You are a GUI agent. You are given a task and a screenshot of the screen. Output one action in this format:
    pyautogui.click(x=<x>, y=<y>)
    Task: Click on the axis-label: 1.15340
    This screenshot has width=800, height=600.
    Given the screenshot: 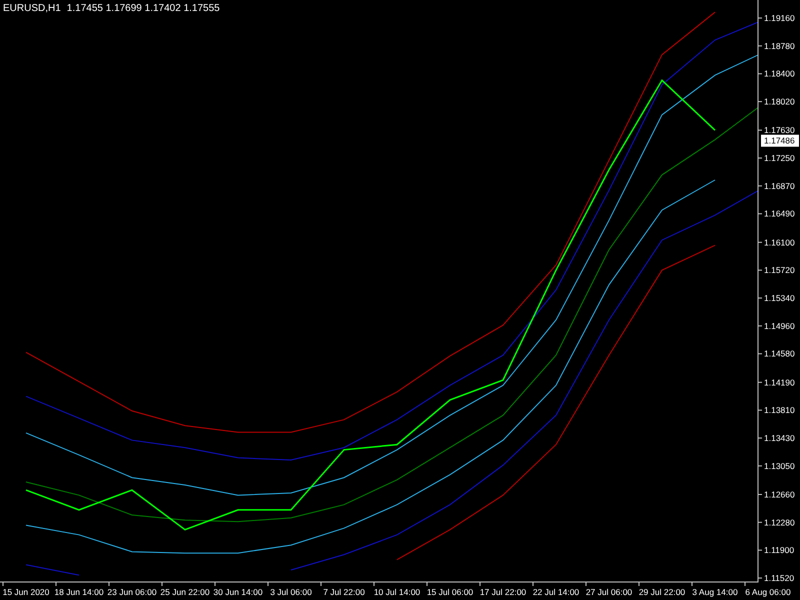 What is the action you would take?
    pyautogui.click(x=779, y=298)
    